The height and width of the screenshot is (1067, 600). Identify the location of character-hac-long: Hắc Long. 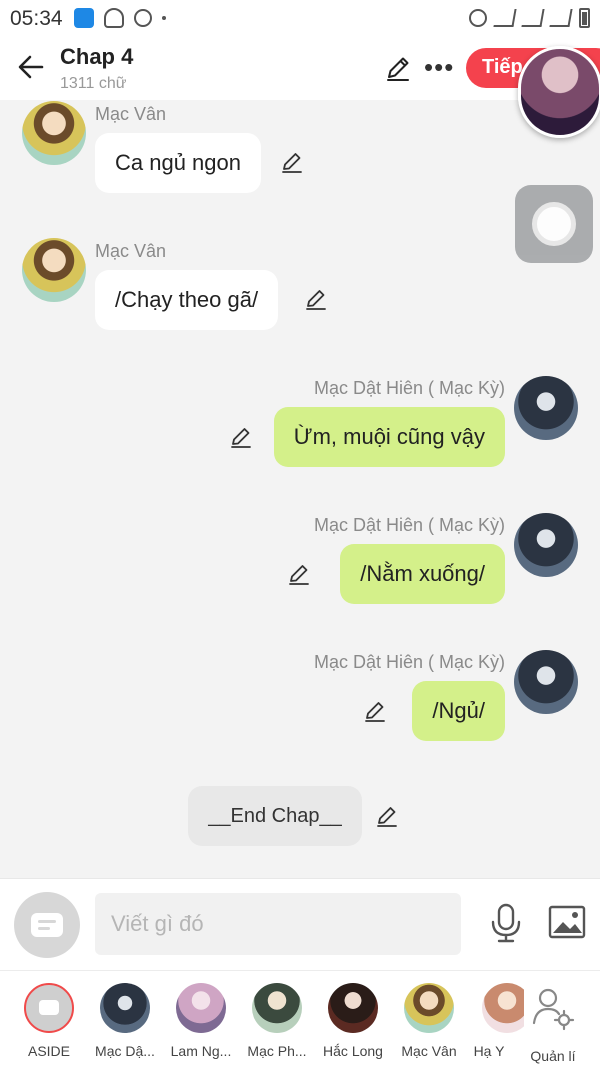
(353, 1021).